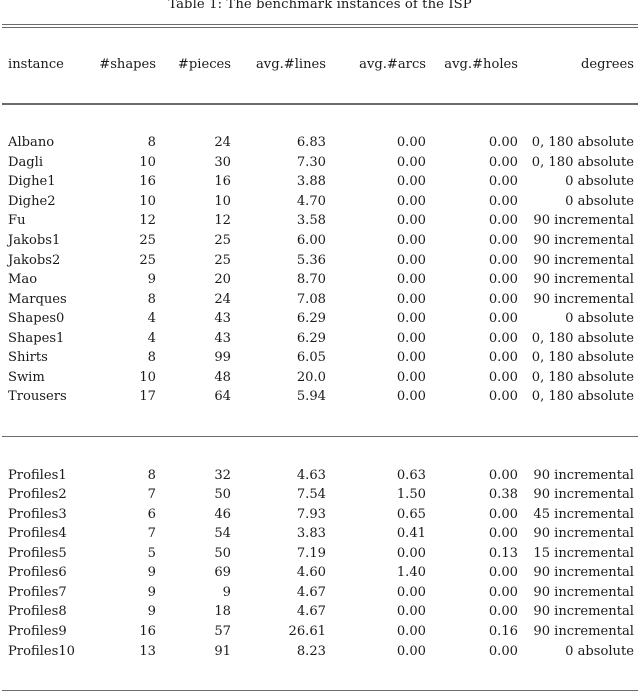  Describe the element at coordinates (222, 514) in the screenshot. I see `cell-pieces: 46` at that location.